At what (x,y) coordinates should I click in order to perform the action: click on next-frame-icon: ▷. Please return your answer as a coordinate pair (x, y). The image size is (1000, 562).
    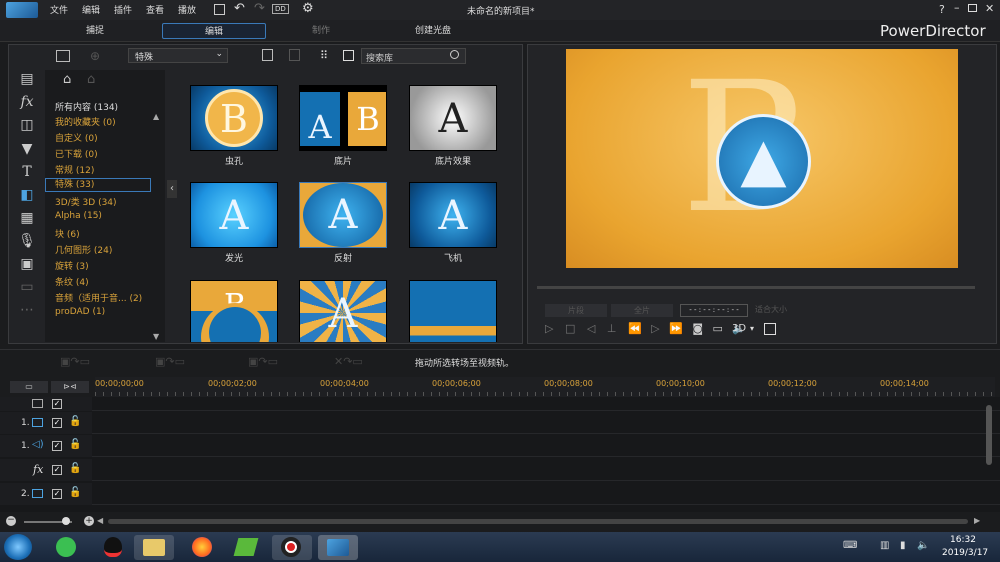
    Looking at the image, I should click on (655, 328).